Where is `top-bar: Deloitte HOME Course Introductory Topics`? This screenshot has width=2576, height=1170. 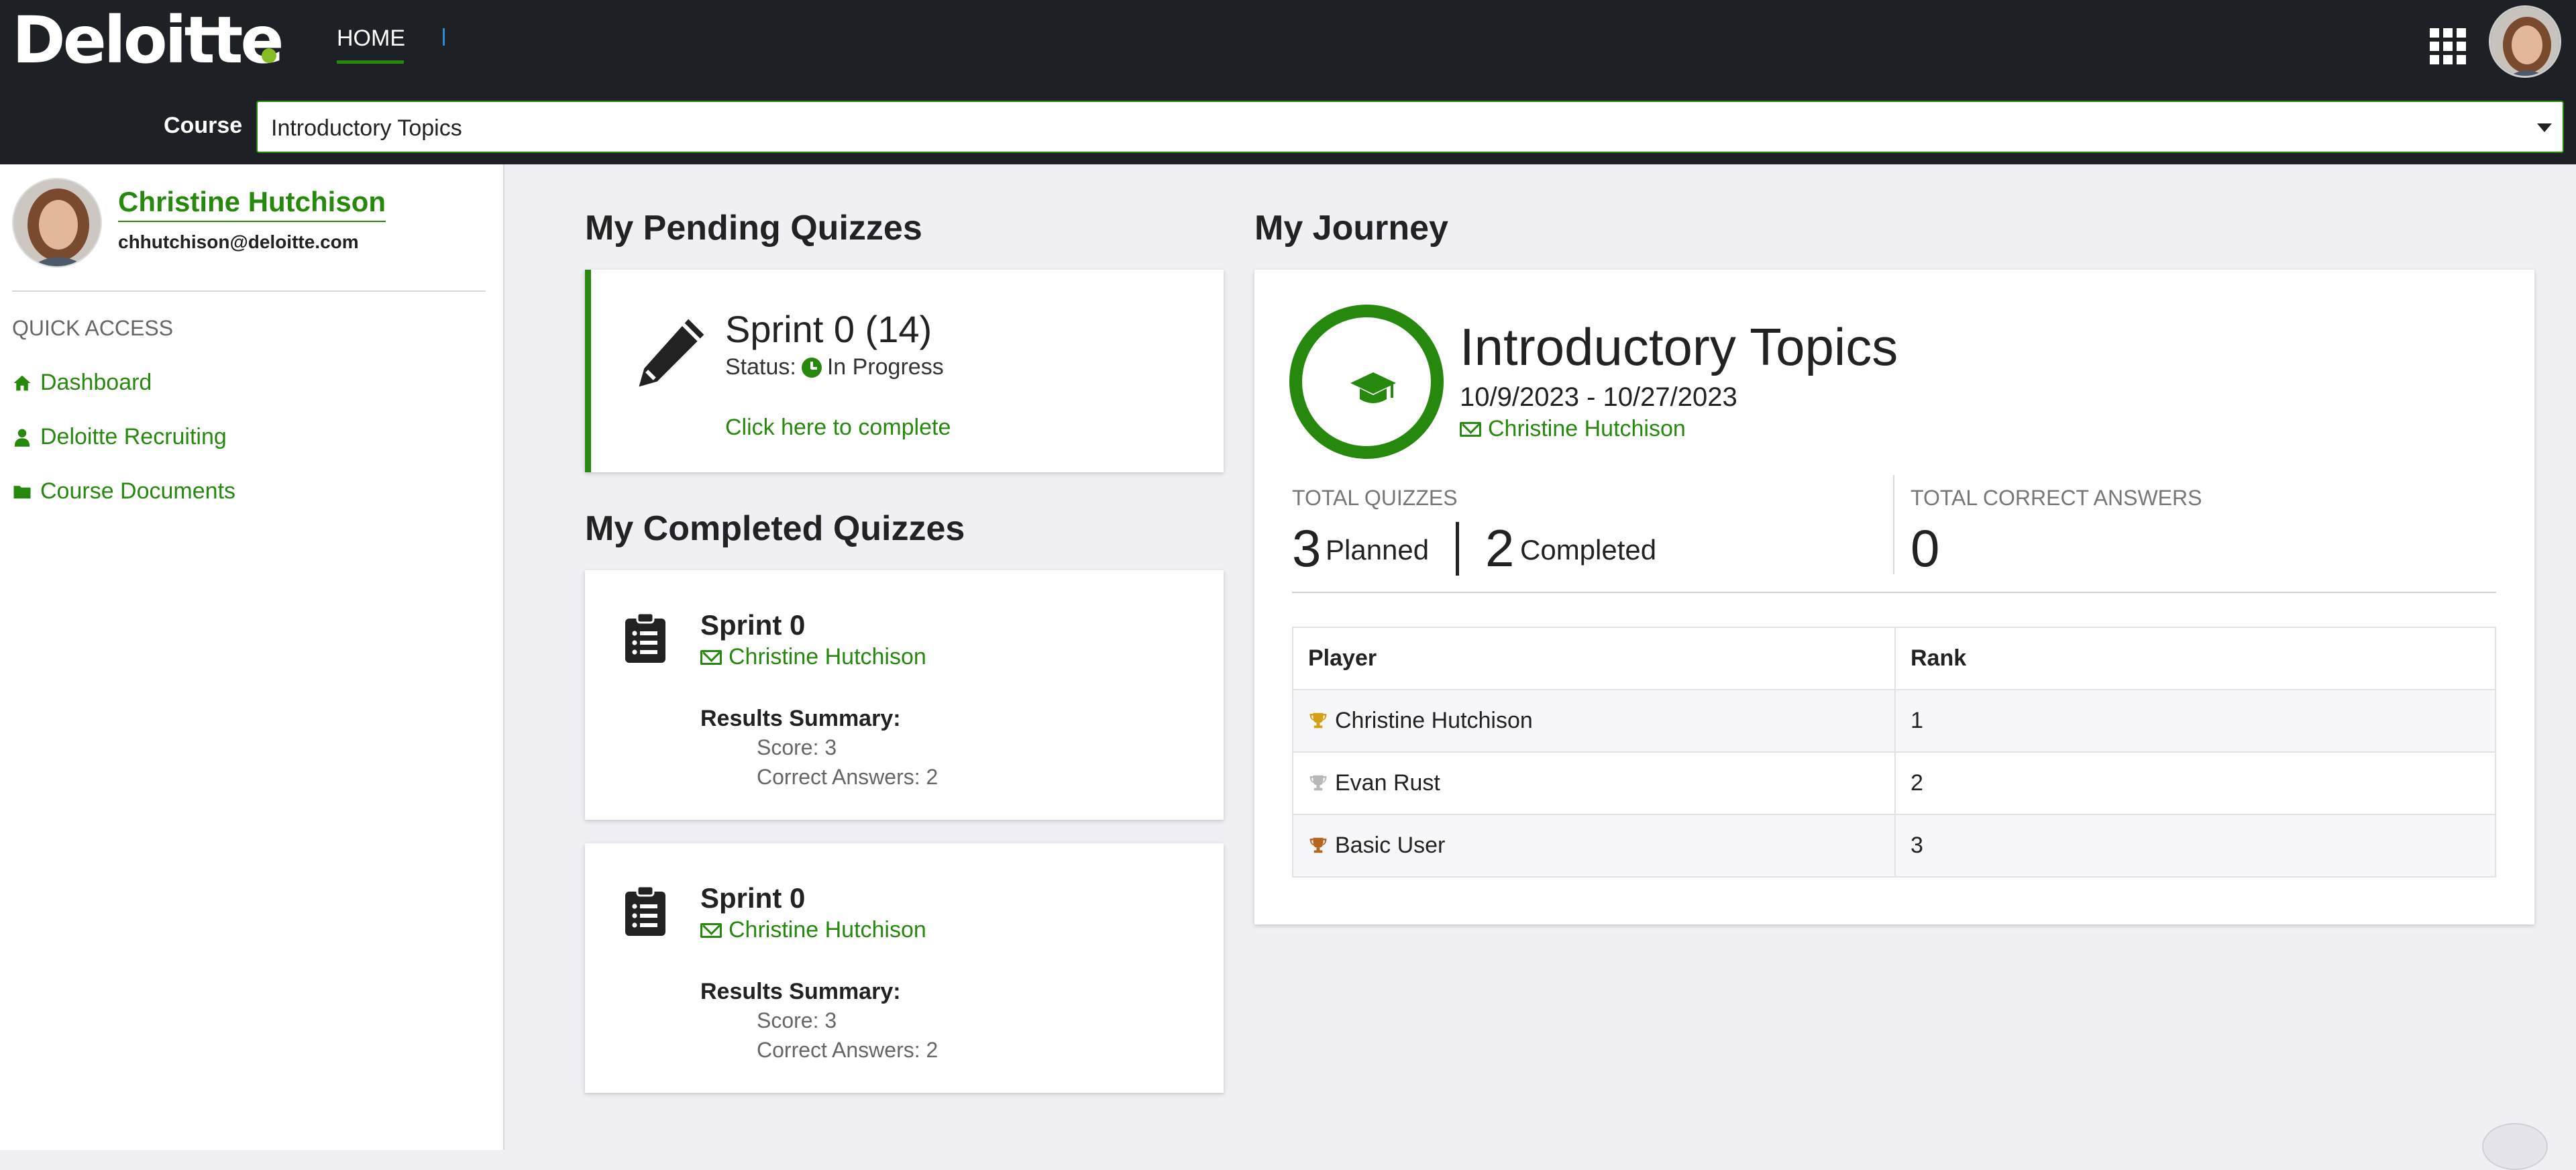 top-bar: Deloitte HOME Course Introductory Topics is located at coordinates (1288, 82).